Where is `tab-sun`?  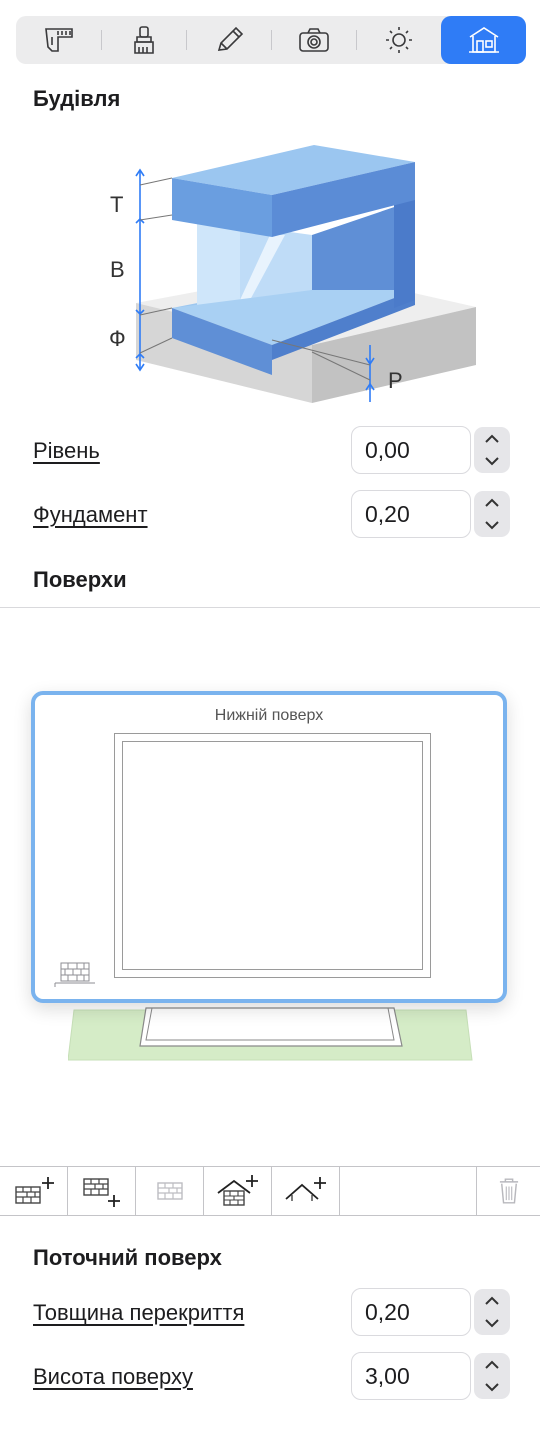 tab-sun is located at coordinates (398, 40).